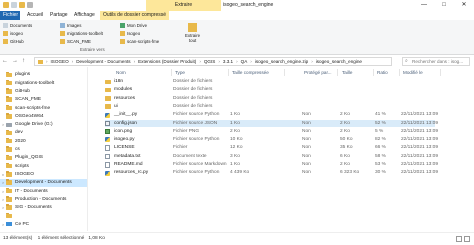 The width and height of the screenshot is (474, 245). What do you see at coordinates (143, 72) in the screenshot?
I see `column-header-name: Nom` at bounding box center [143, 72].